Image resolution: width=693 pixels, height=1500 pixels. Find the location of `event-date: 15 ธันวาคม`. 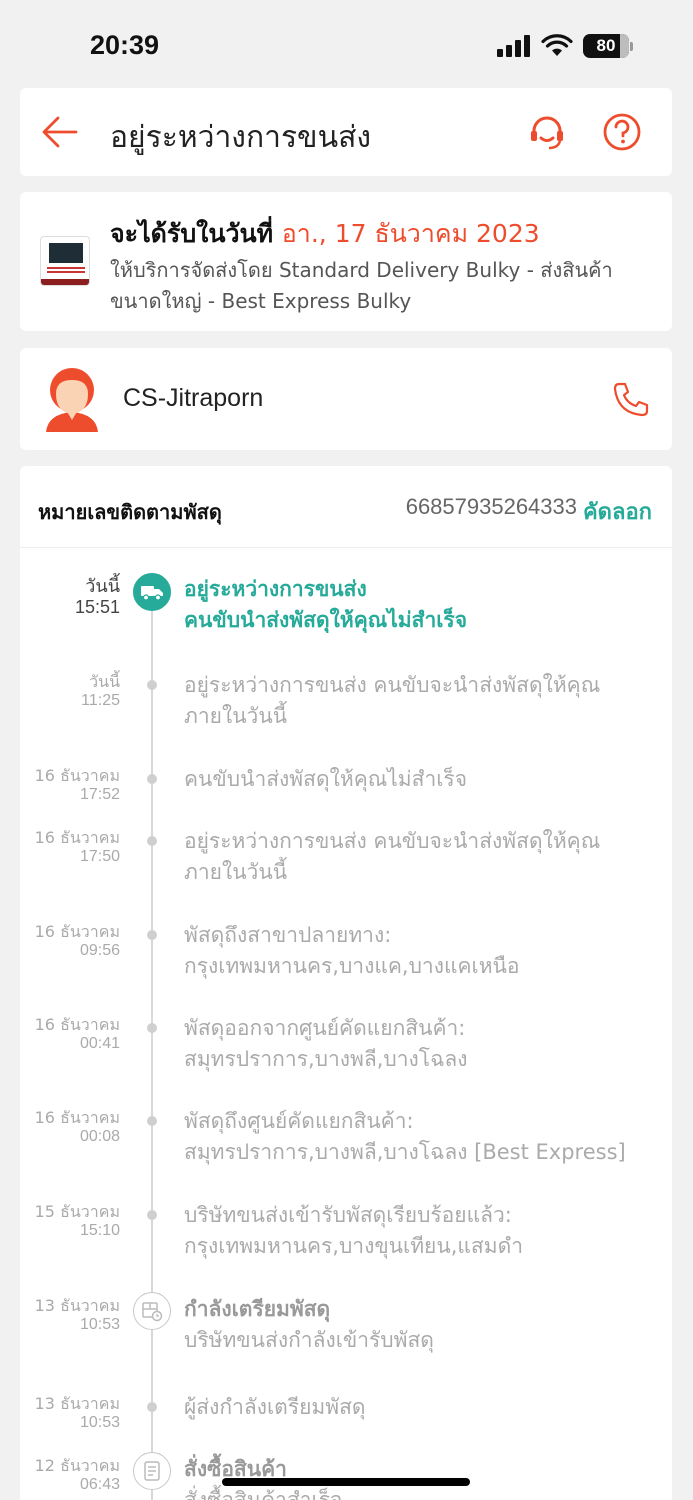

event-date: 15 ธันวาคม is located at coordinates (77, 1211).